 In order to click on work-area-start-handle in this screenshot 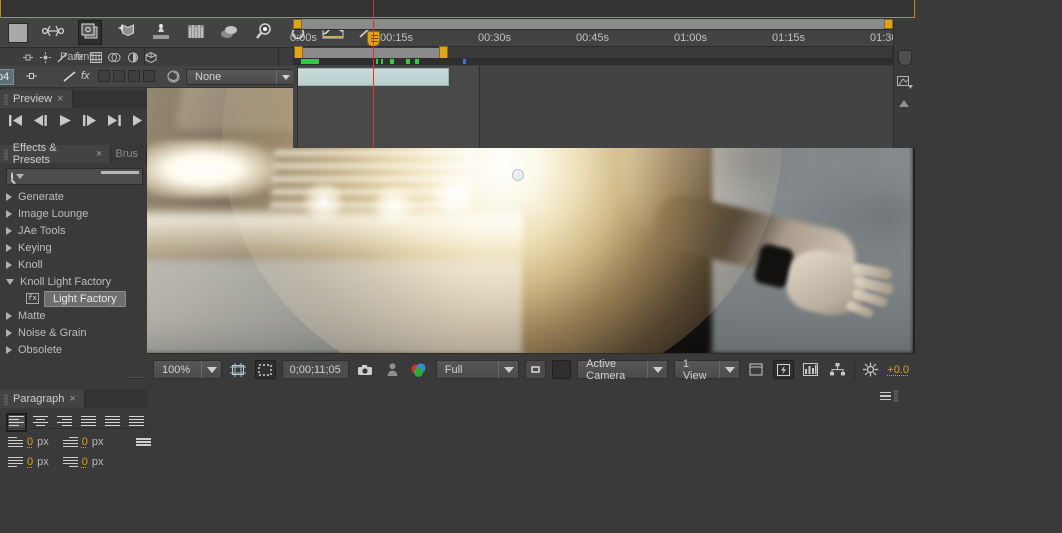, I will do `click(297, 24)`.